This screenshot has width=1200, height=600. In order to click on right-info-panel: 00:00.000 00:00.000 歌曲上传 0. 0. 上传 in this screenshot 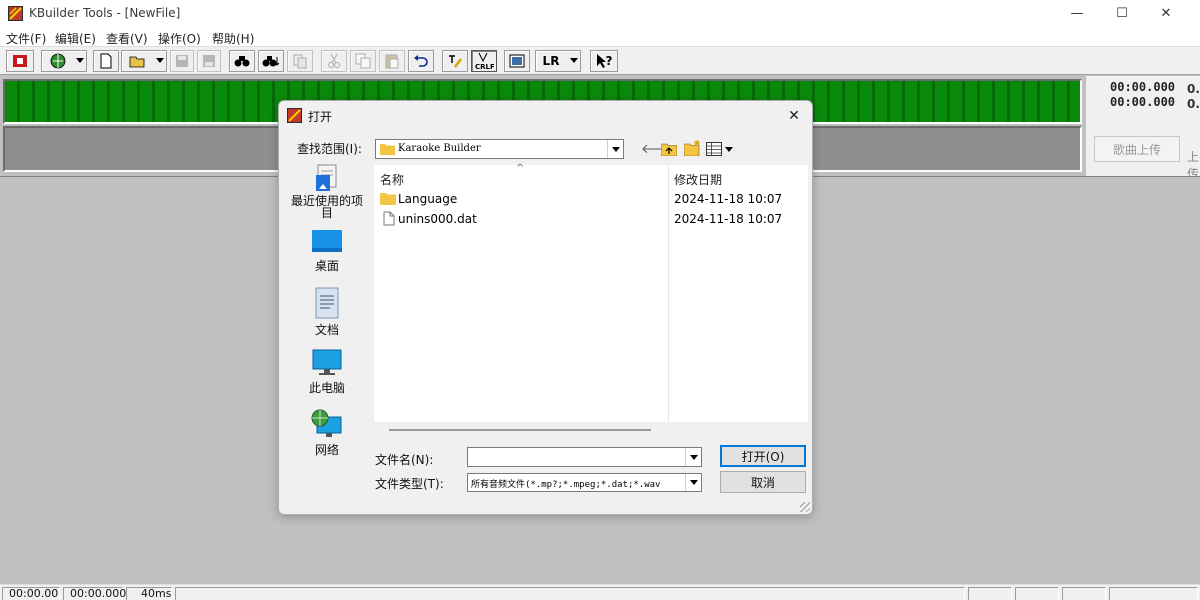, I will do `click(1143, 128)`.